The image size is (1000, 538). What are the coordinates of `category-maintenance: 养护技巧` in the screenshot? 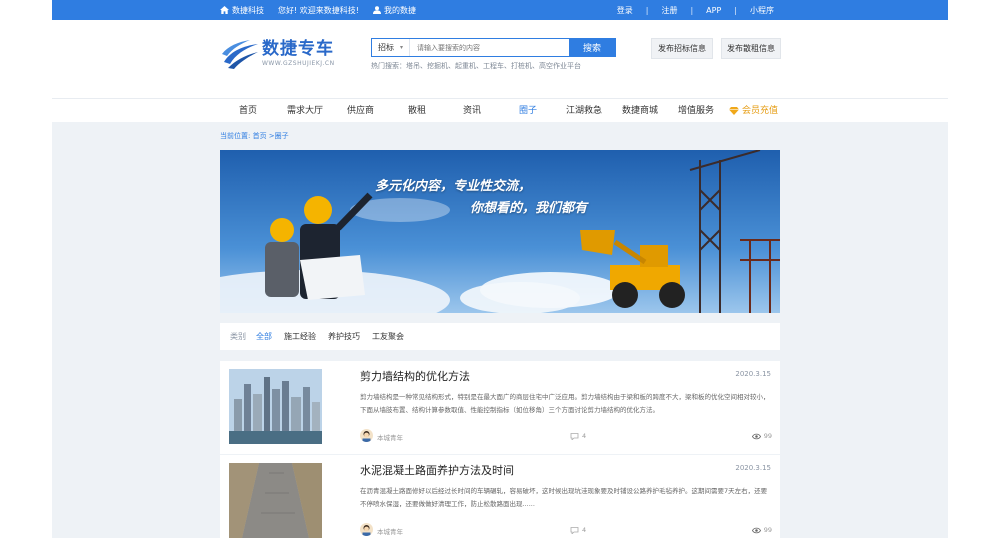 It's located at (344, 336).